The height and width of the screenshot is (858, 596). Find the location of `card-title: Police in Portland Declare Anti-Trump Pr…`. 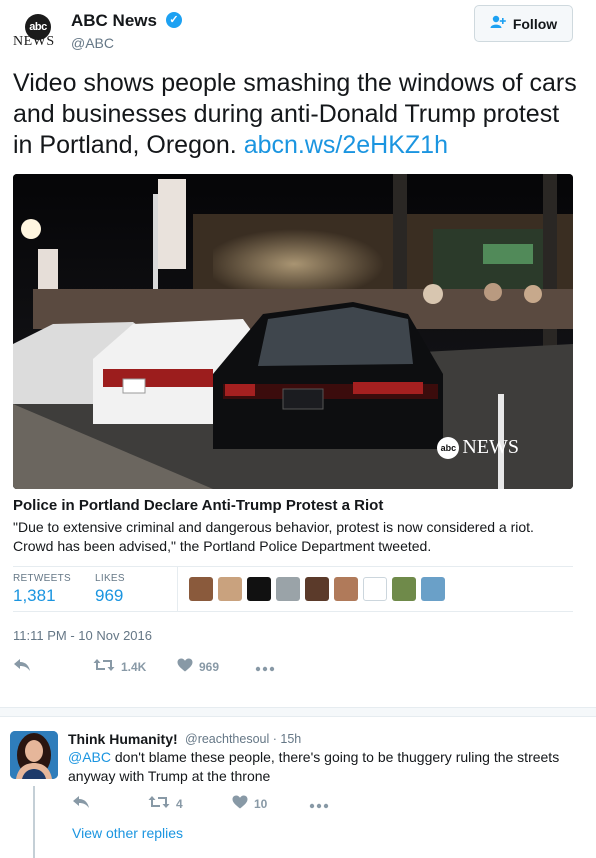

card-title: Police in Portland Declare Anti-Trump Pr… is located at coordinates (198, 505).